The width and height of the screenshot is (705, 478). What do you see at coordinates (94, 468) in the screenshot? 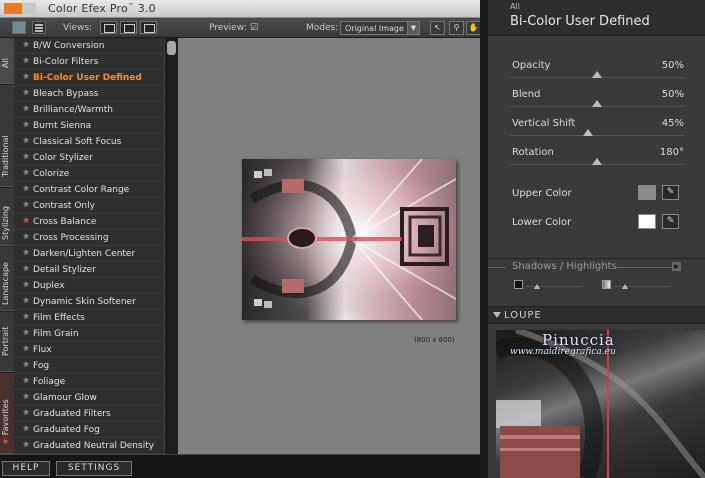
I see `settings-button: SETTINGS` at bounding box center [94, 468].